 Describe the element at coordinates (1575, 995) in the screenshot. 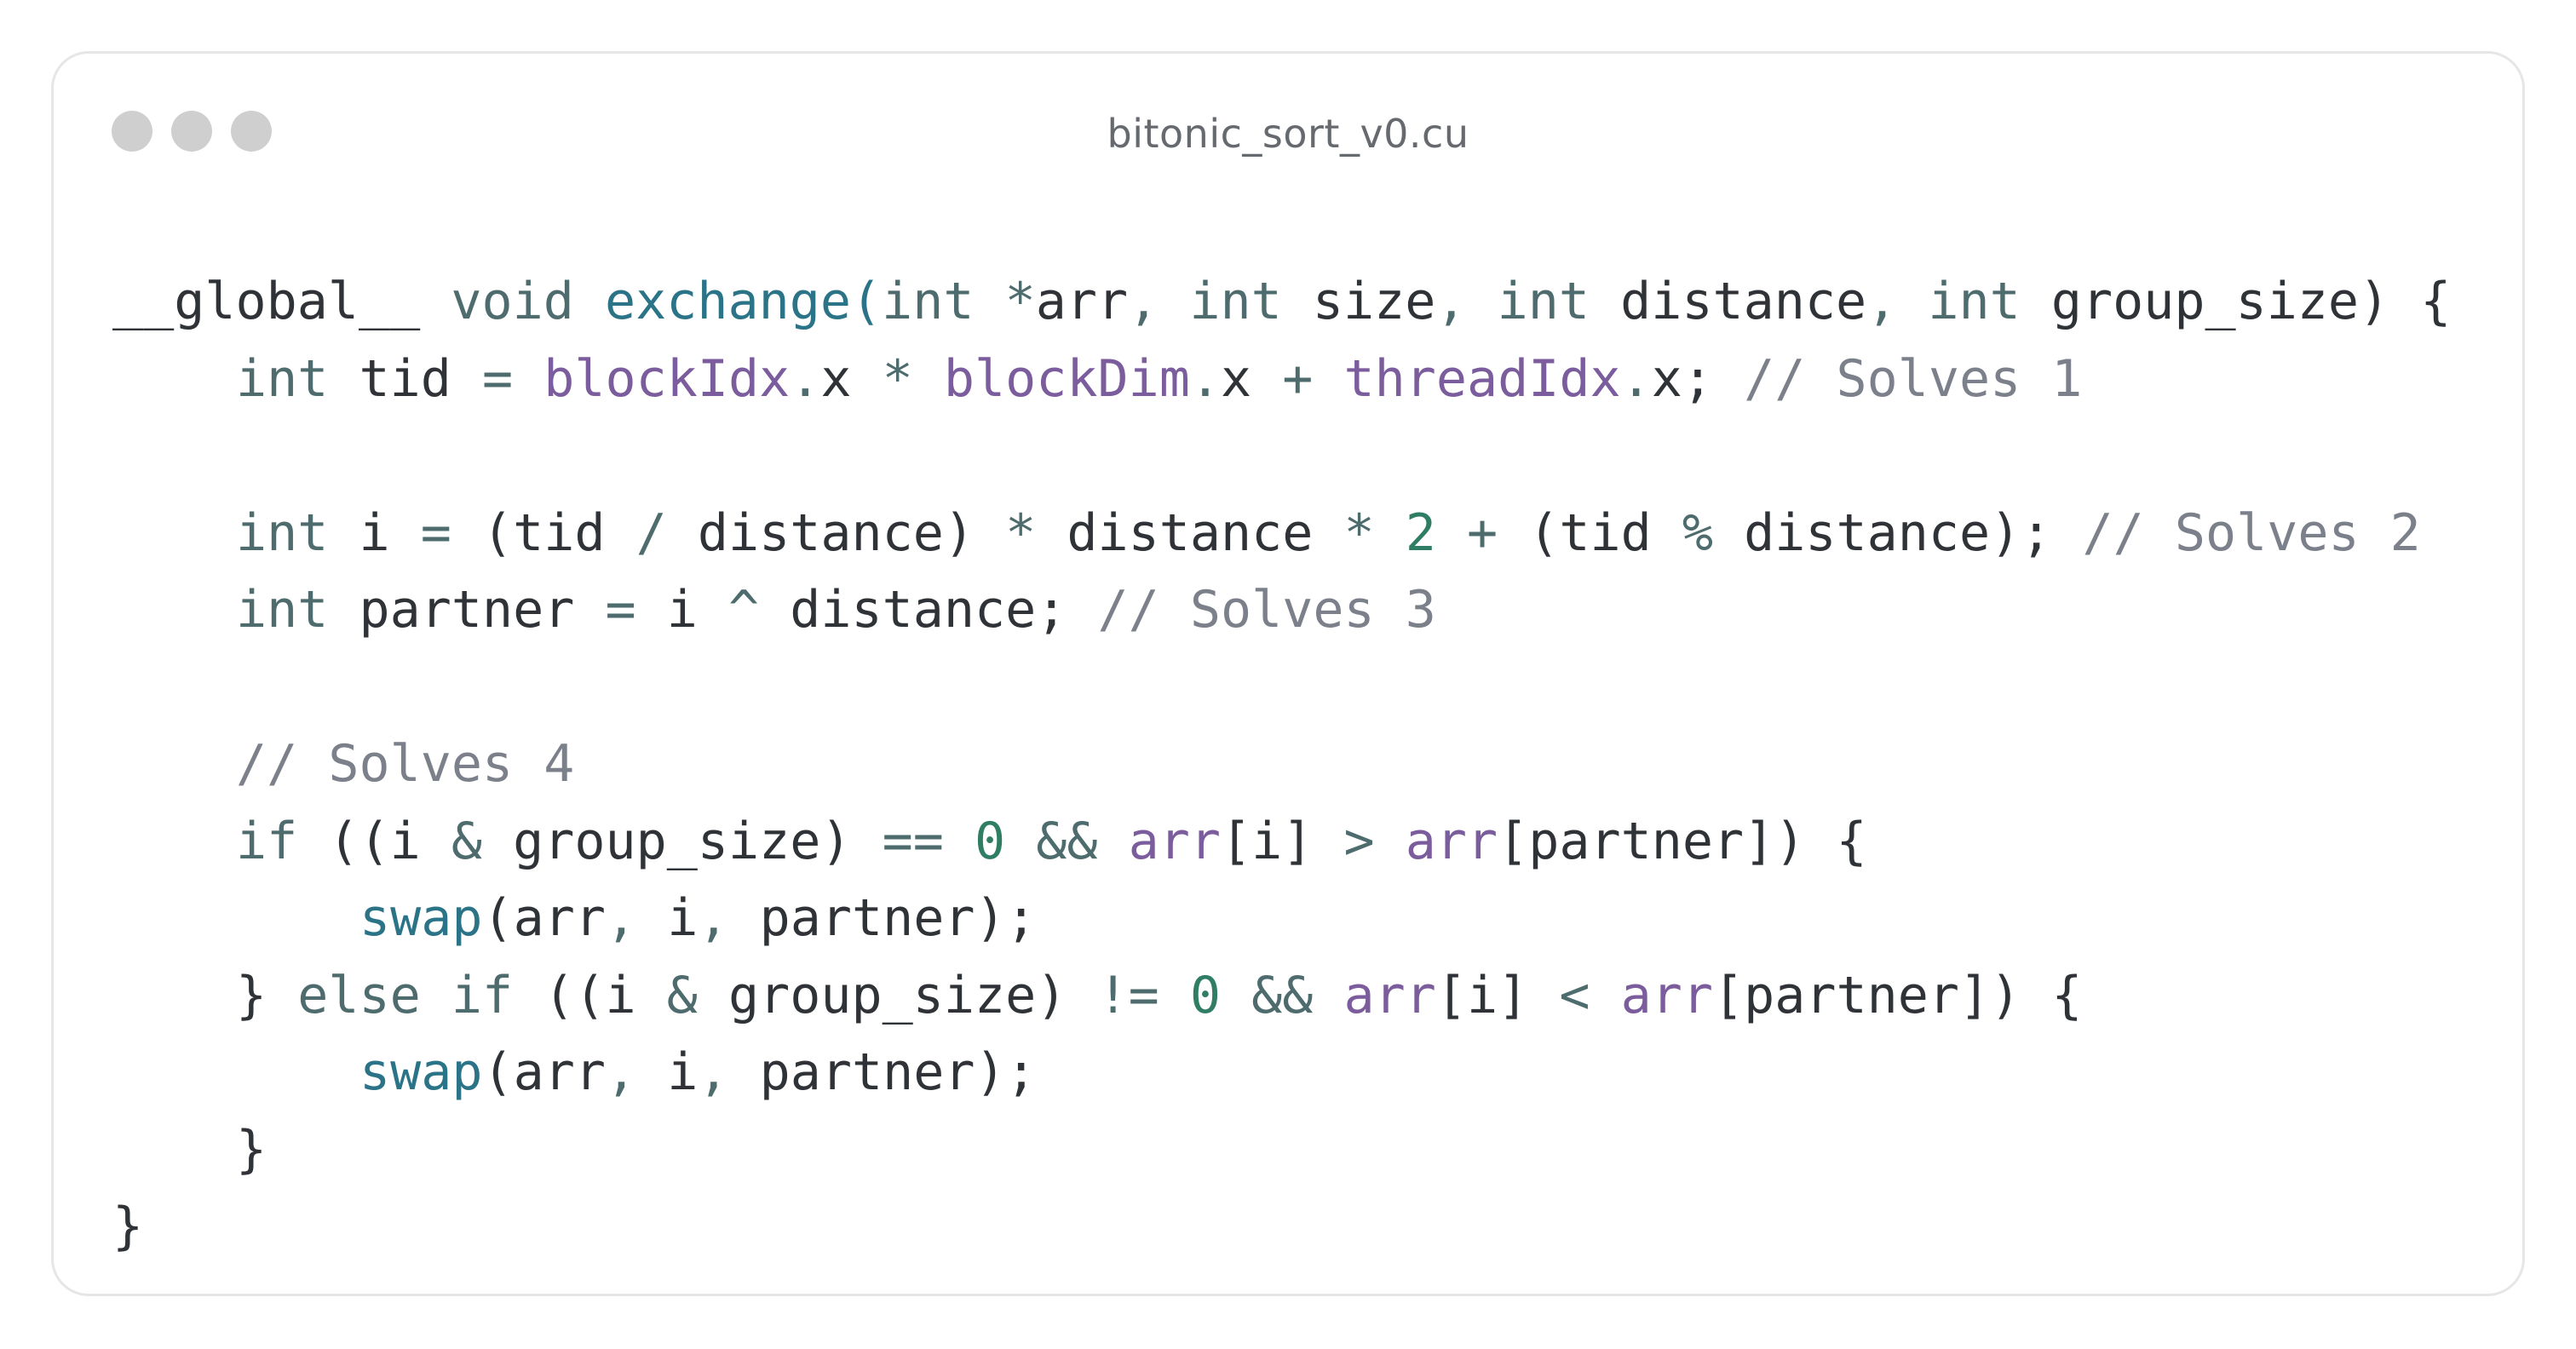

I see `code-token: <` at that location.